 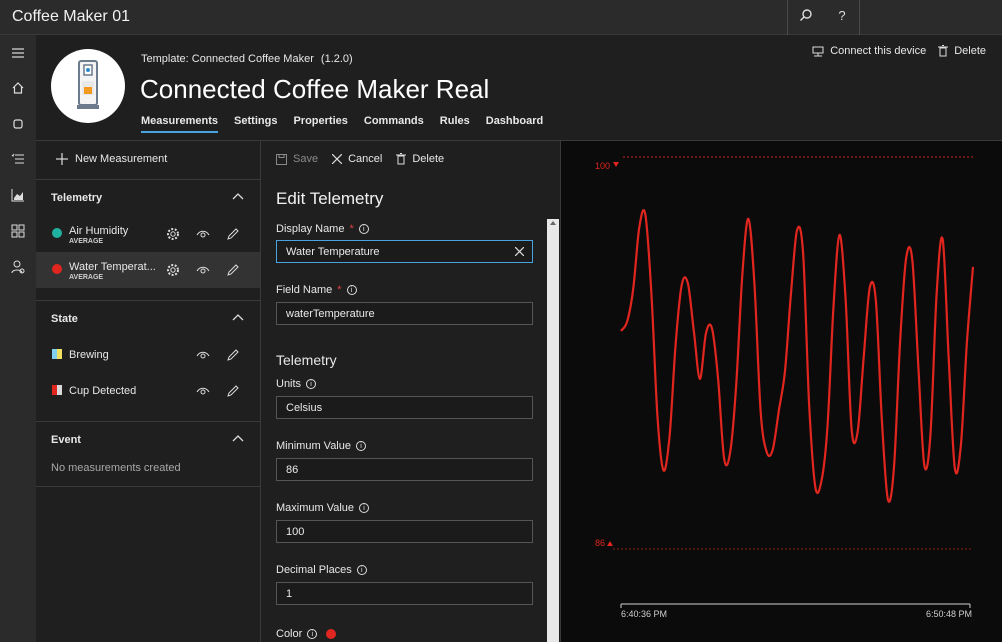 I want to click on display-name-label: Display Name * i, so click(x=322, y=229).